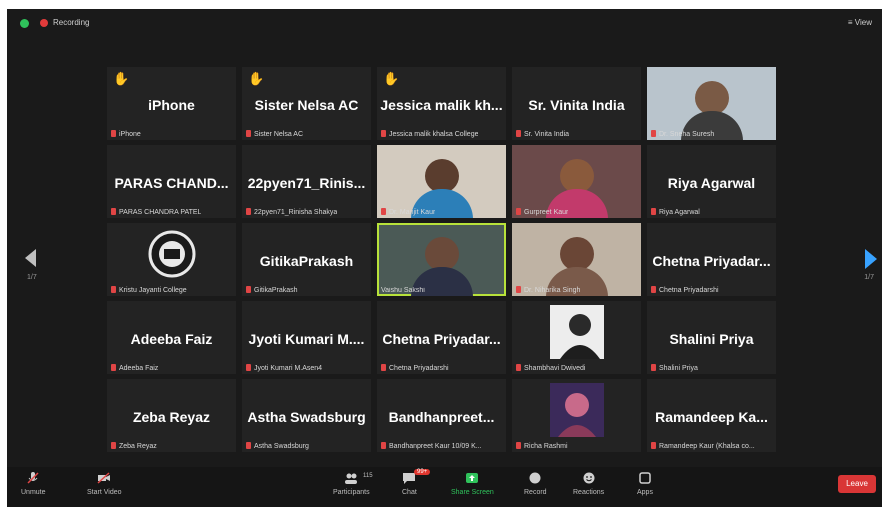 The width and height of the screenshot is (889, 511). I want to click on participant-name: Dr. Sneha Suresh, so click(687, 134).